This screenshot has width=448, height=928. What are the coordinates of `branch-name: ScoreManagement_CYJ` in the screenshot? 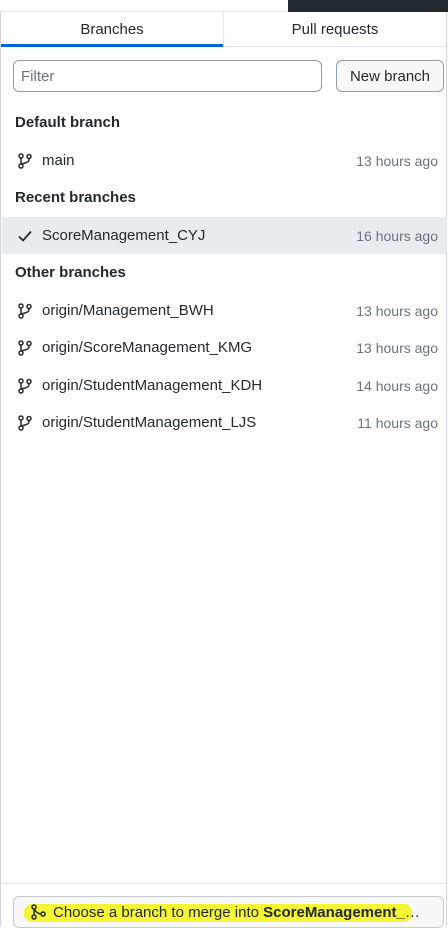 It's located at (124, 235).